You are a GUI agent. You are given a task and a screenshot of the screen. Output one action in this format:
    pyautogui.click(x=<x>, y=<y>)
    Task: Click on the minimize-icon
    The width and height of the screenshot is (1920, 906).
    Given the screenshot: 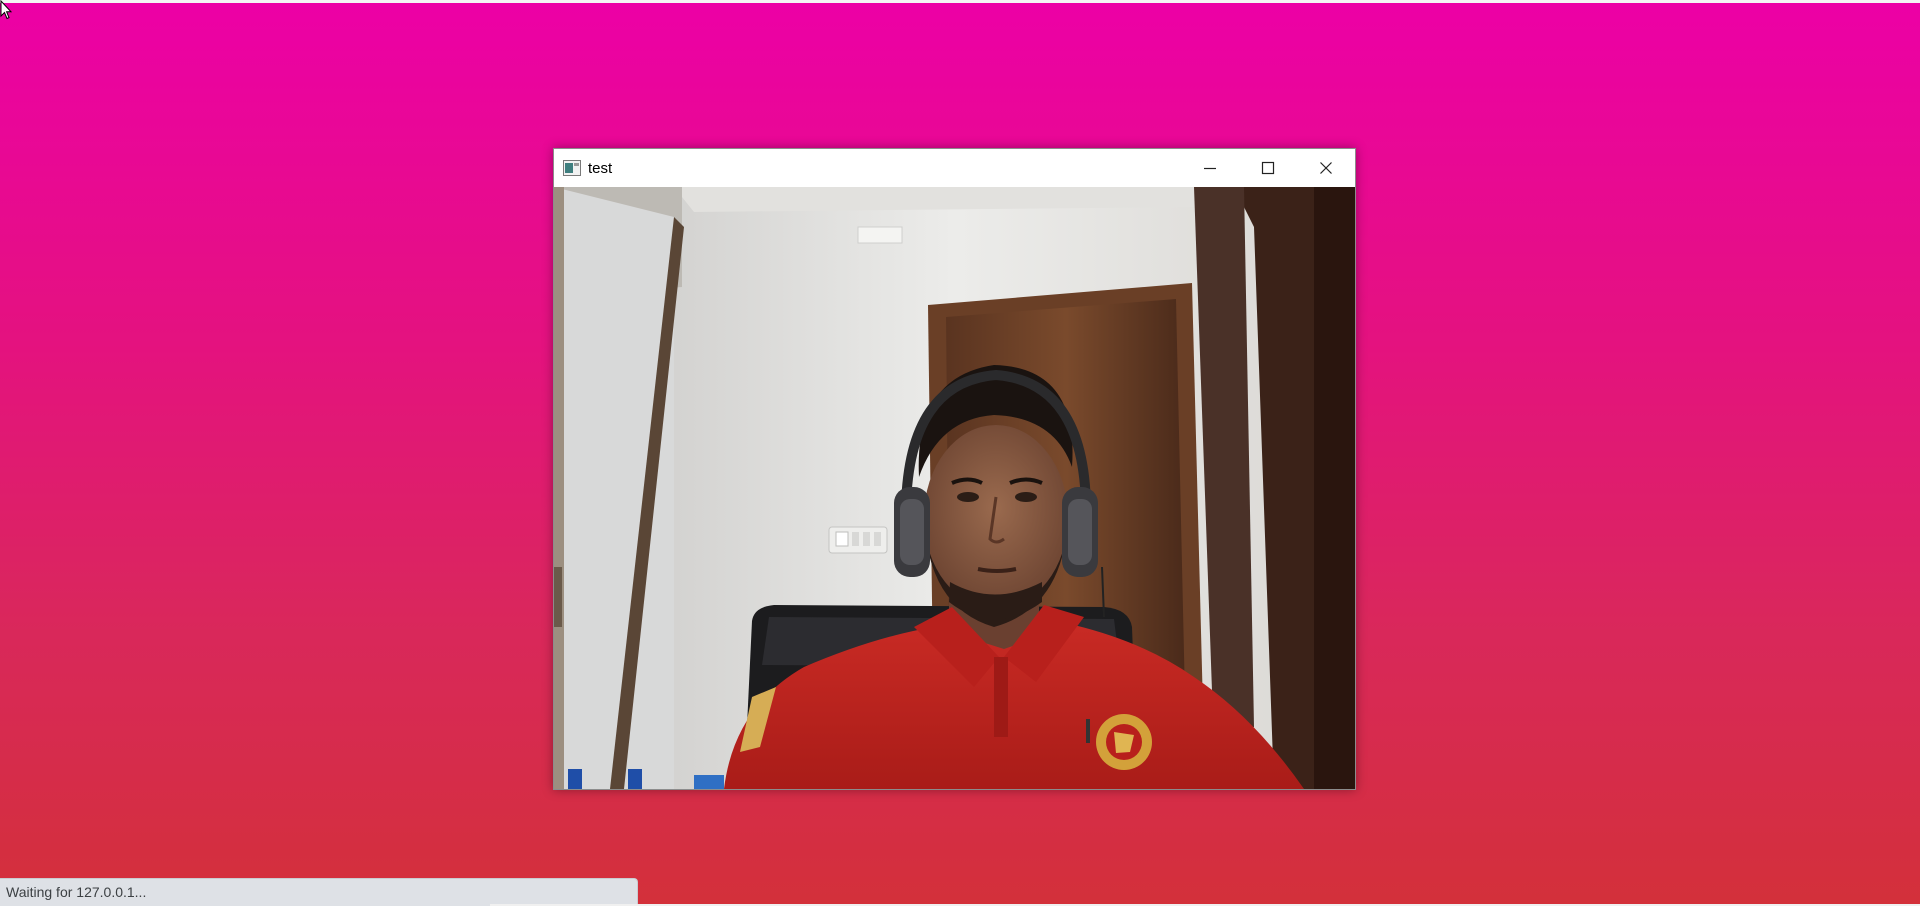 What is the action you would take?
    pyautogui.click(x=1210, y=168)
    